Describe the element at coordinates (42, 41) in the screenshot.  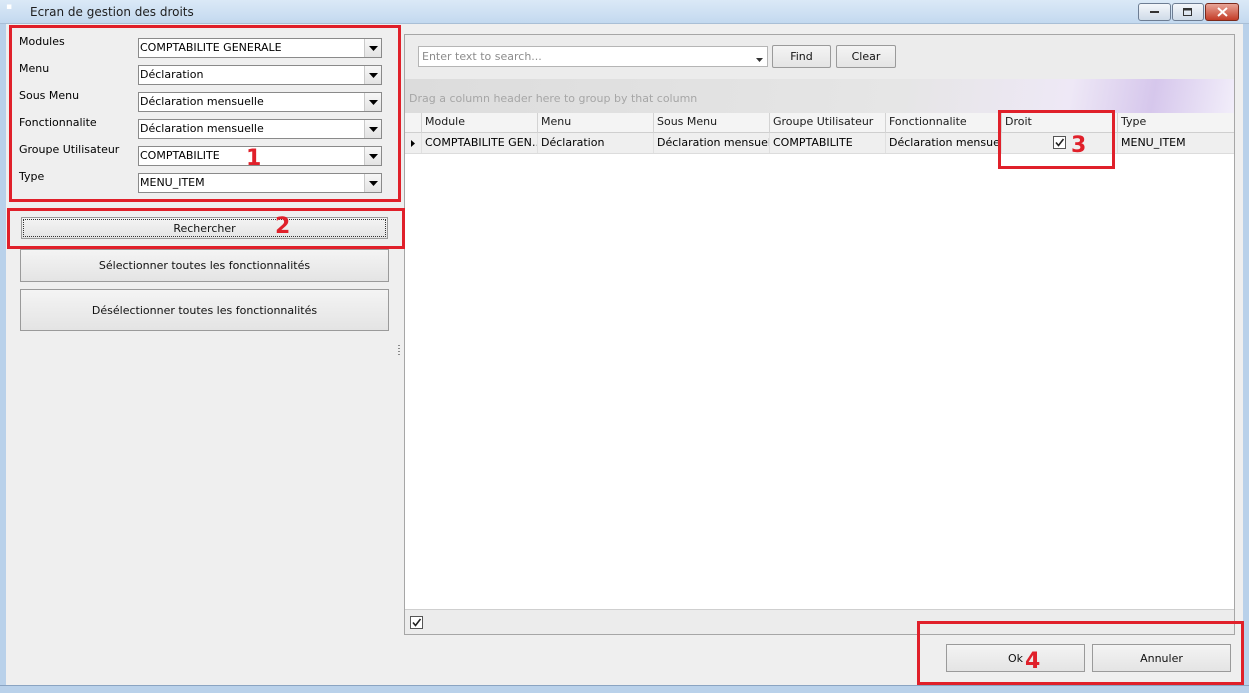
I see `filter-label: Modules` at that location.